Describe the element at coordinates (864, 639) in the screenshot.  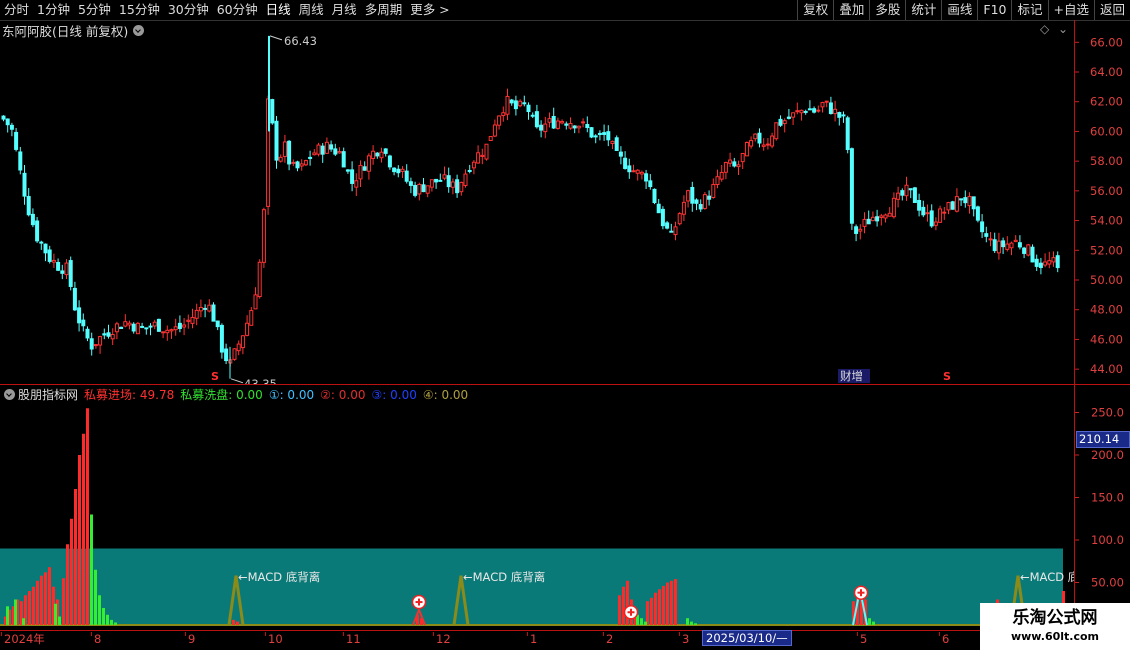
I see `date-label: 5` at that location.